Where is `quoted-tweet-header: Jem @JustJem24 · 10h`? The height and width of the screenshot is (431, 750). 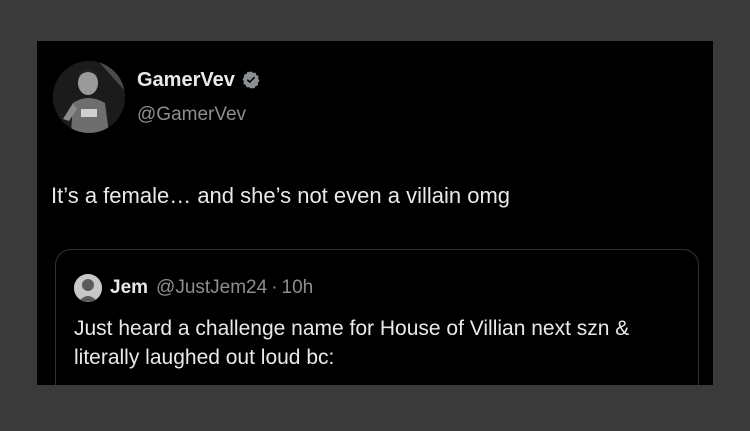
quoted-tweet-header: Jem @JustJem24 · 10h is located at coordinates (193, 288).